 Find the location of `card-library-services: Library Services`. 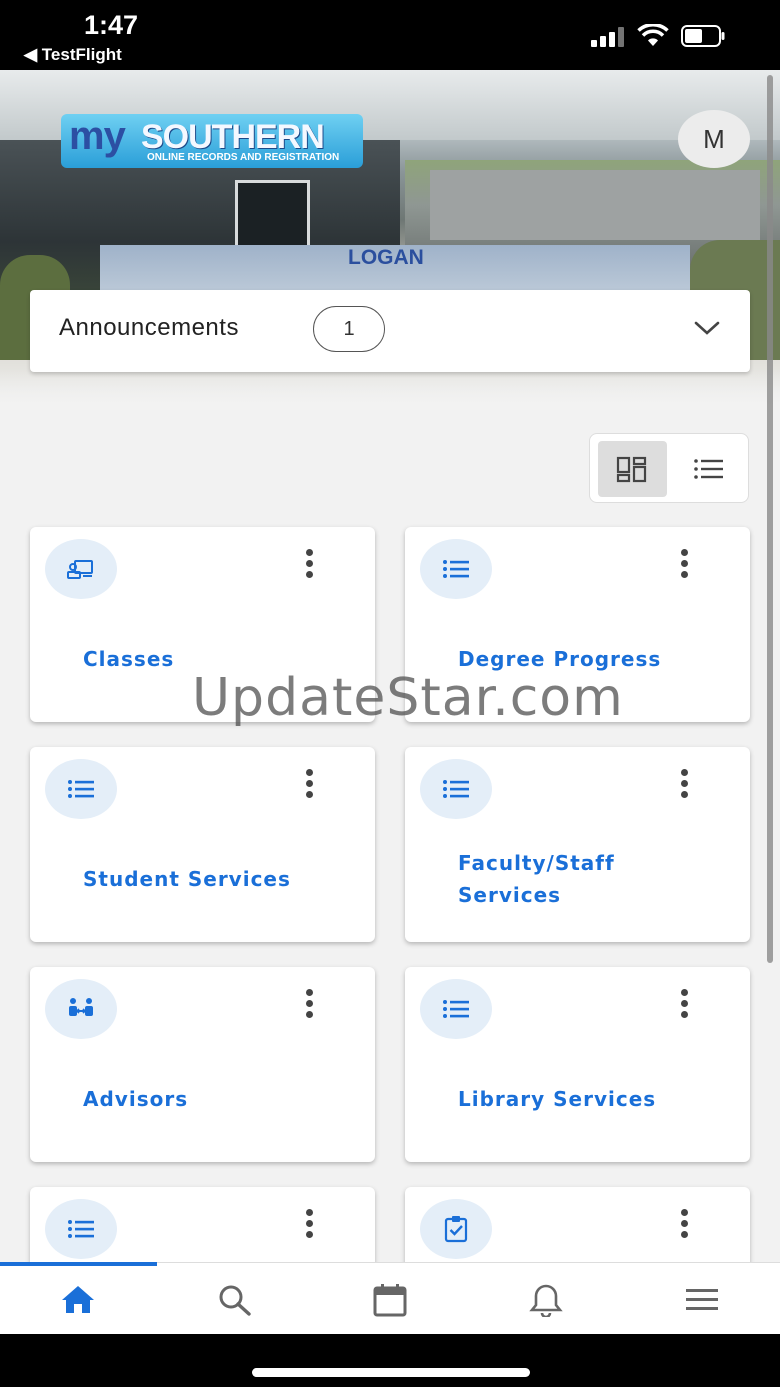

card-library-services: Library Services is located at coordinates (577, 1064).